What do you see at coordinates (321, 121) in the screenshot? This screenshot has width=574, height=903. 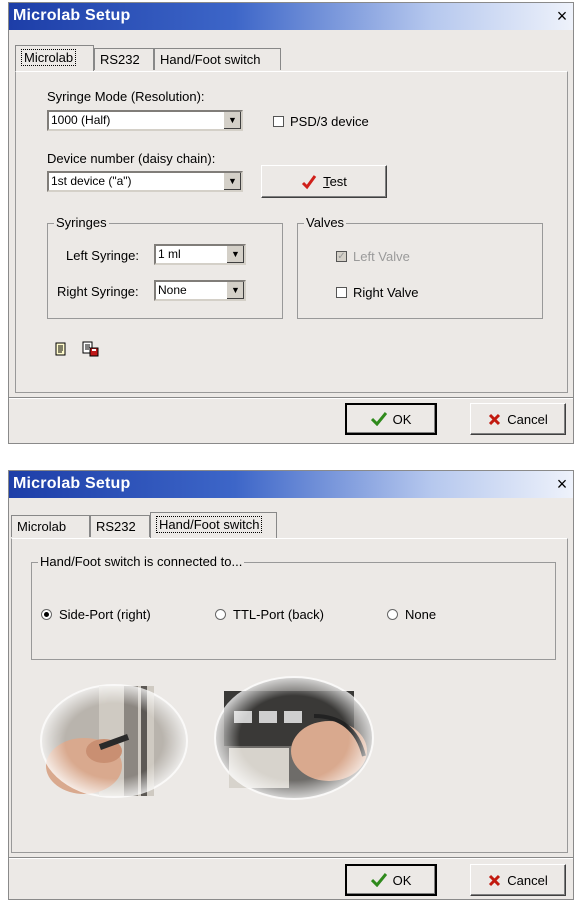 I see `psd3-checkbox: PSD/3 device` at bounding box center [321, 121].